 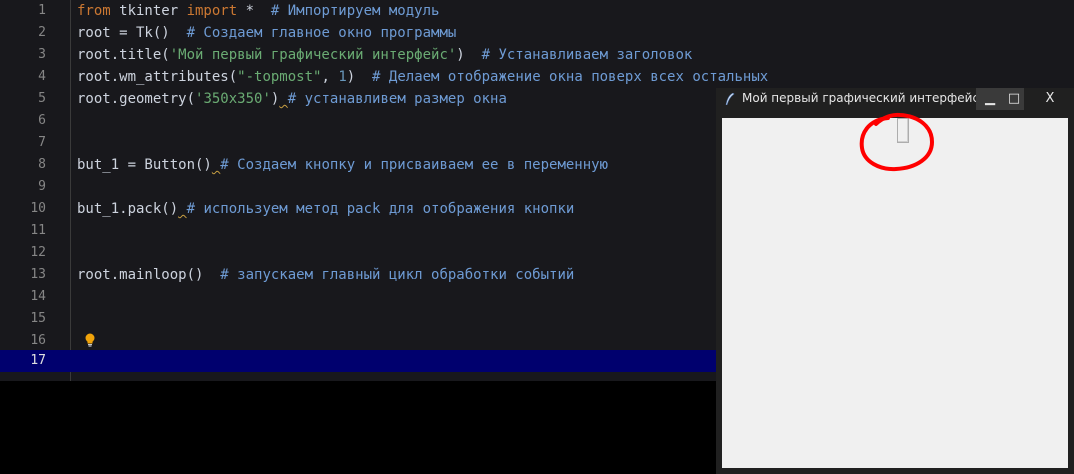 I want to click on lightbulb-icon, so click(x=90, y=340).